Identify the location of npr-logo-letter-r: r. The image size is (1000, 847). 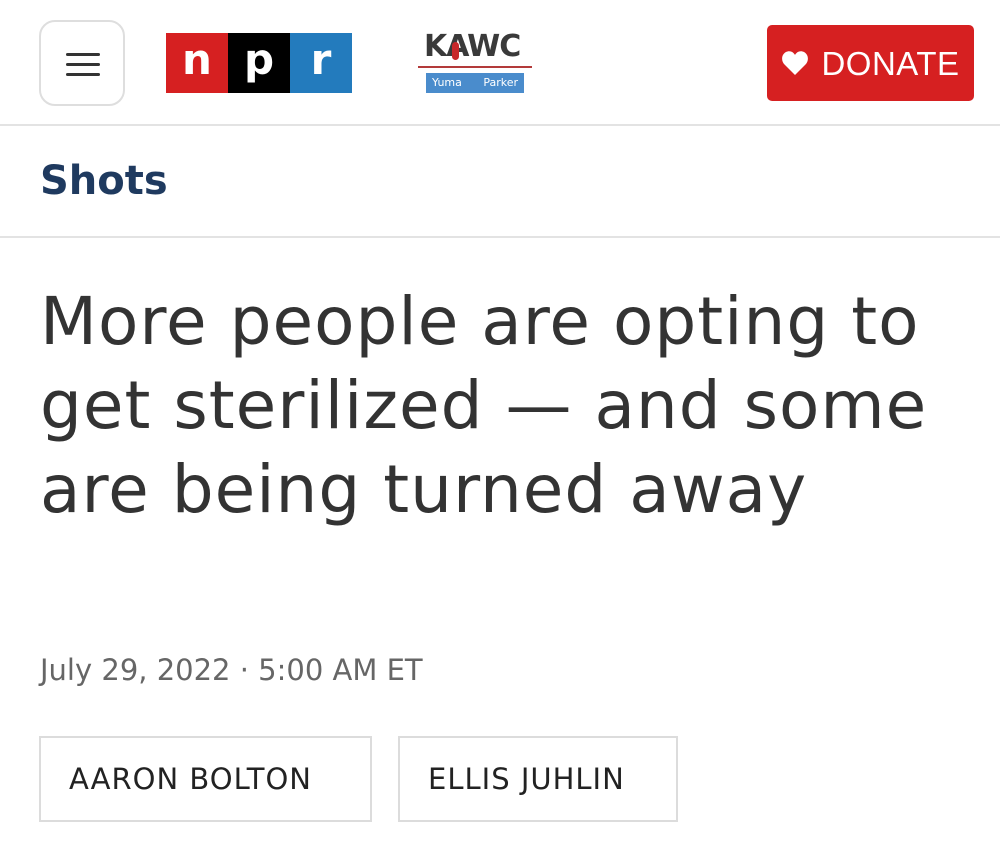
(321, 63).